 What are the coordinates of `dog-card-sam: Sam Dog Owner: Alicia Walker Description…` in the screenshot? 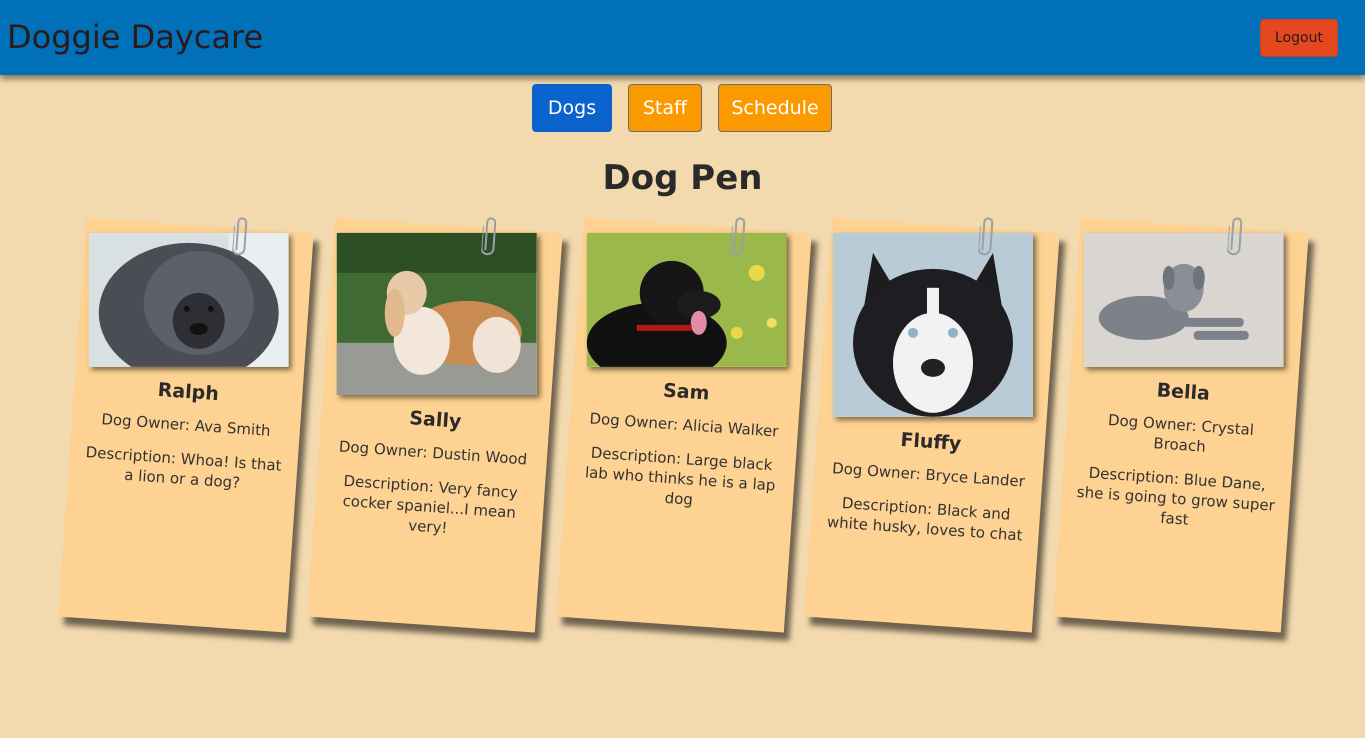 It's located at (684, 425).